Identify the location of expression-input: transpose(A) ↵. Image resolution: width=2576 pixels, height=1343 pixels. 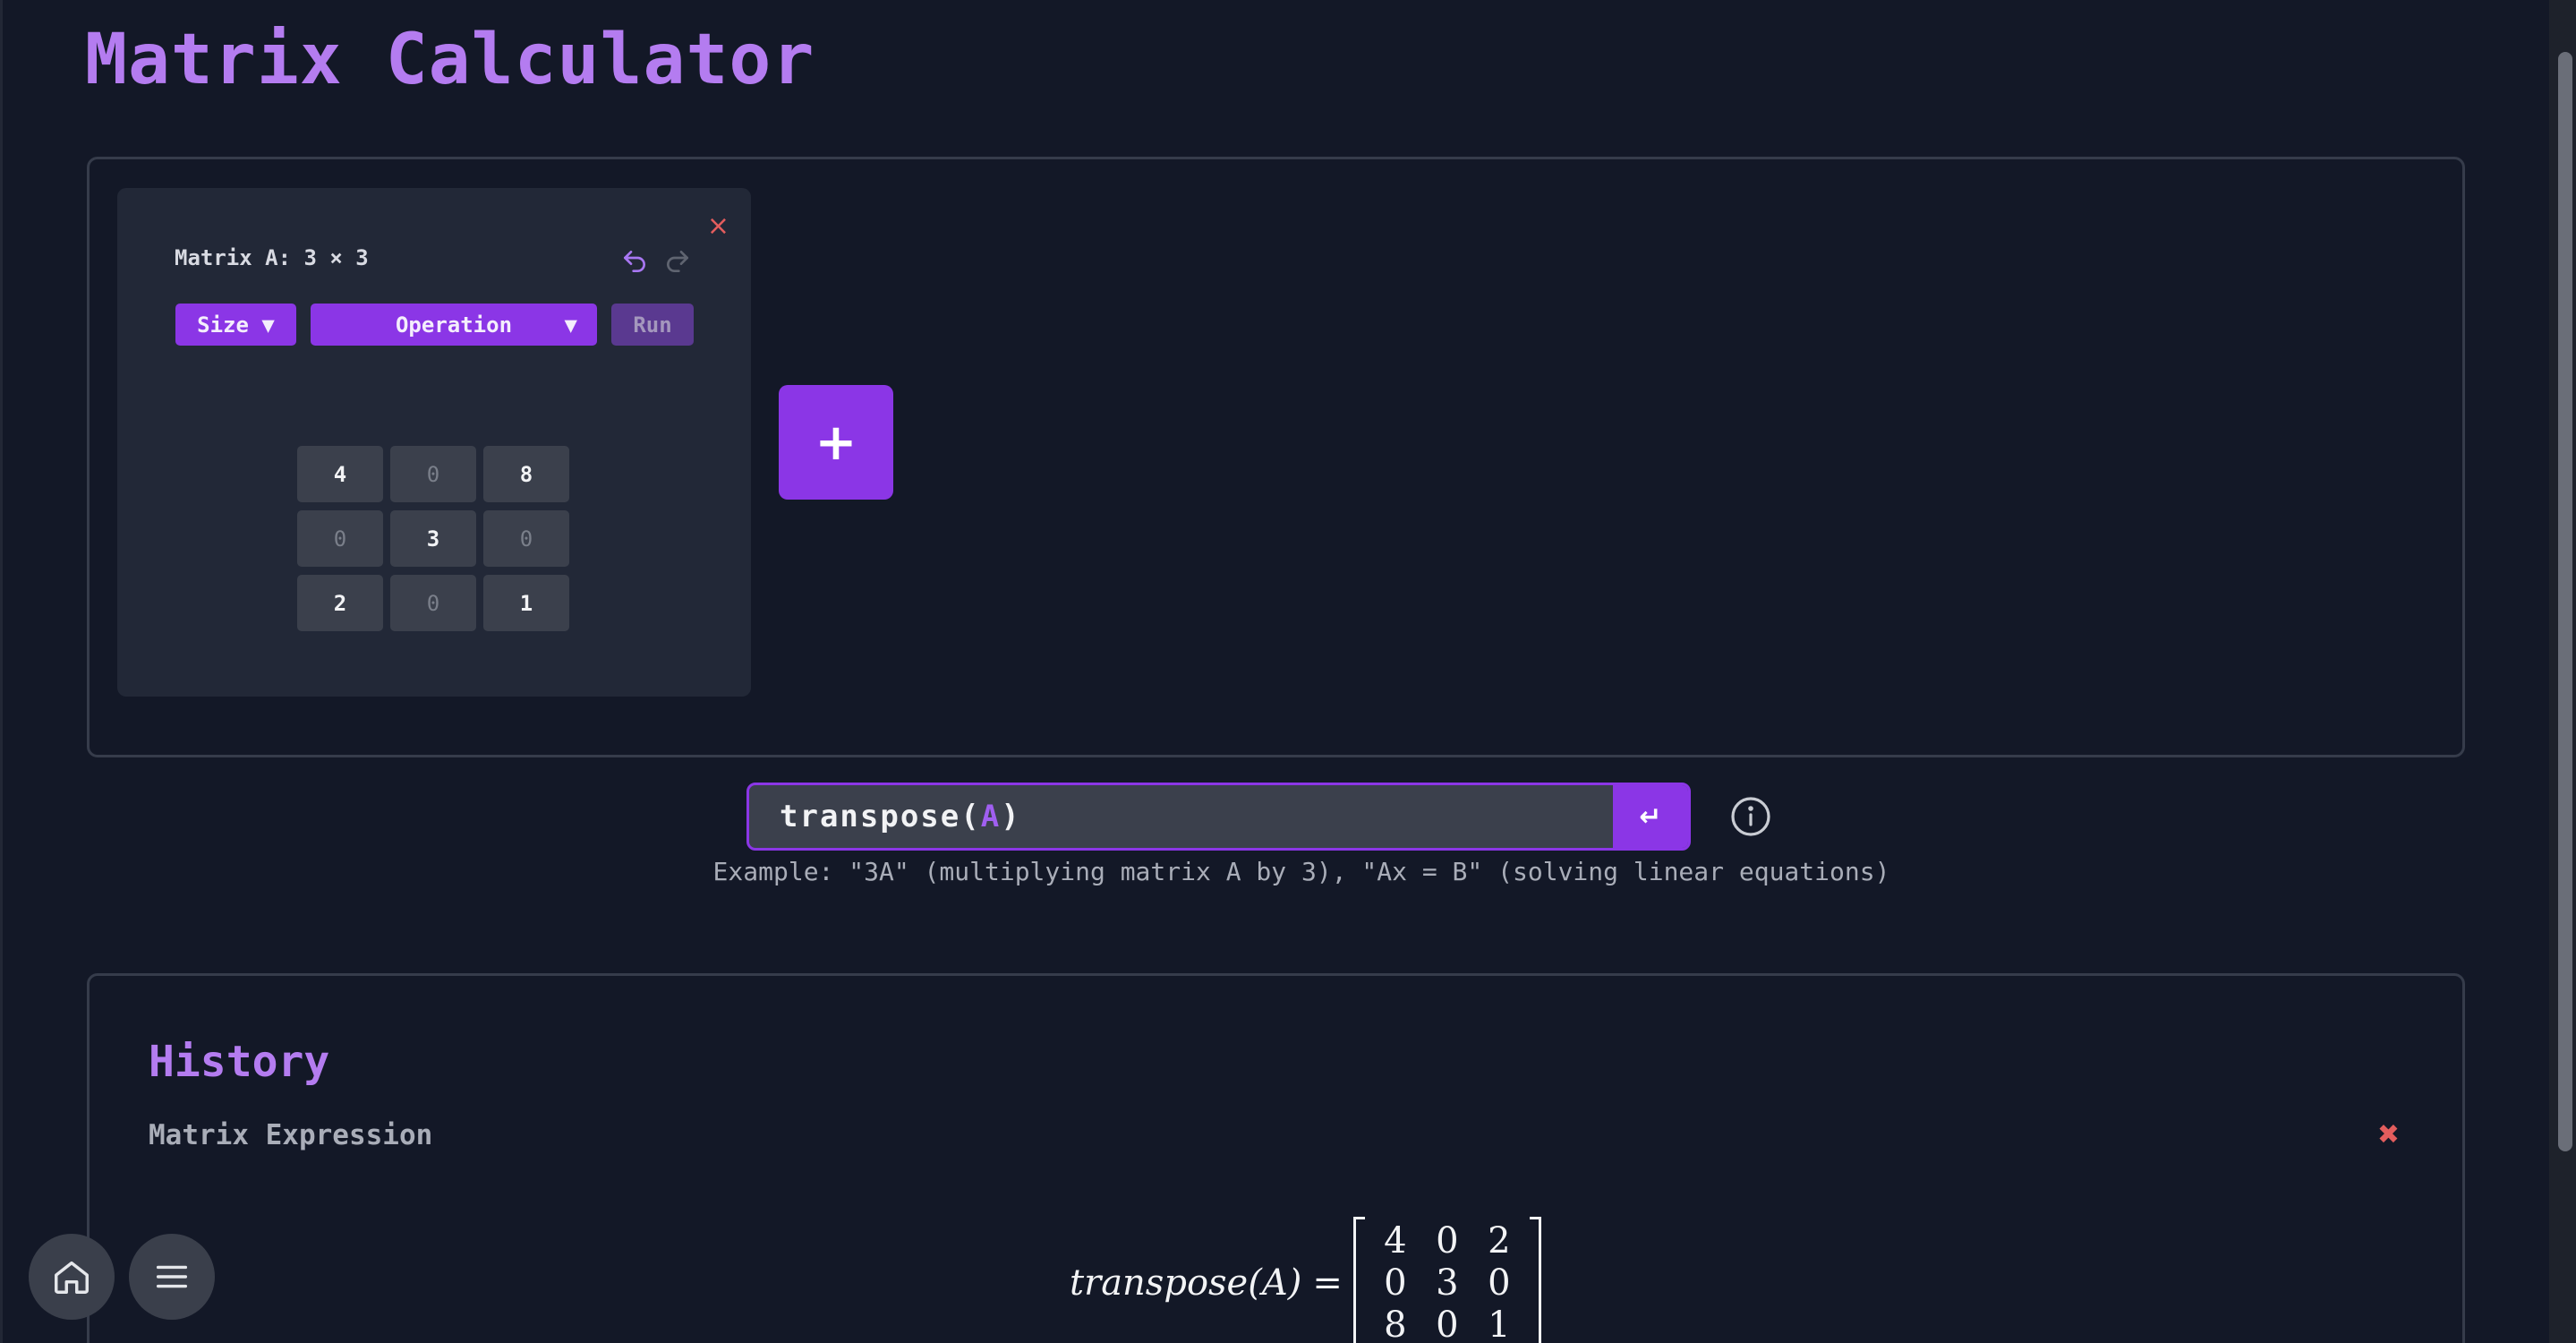
(1218, 817).